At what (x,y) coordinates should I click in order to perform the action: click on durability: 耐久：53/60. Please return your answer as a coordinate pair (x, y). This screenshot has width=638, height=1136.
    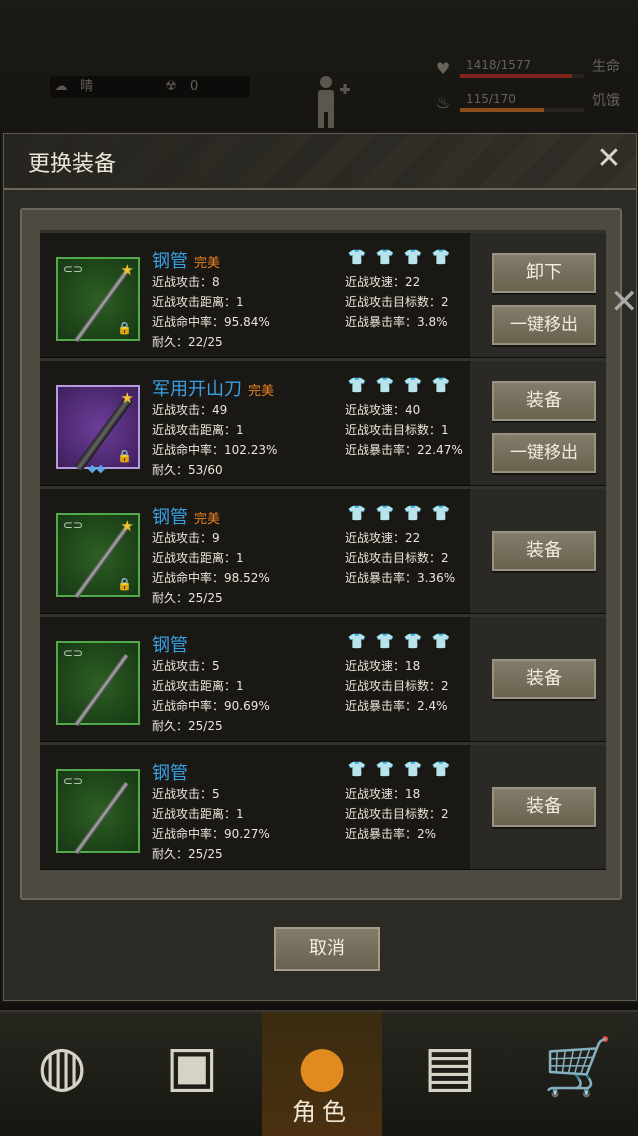
    Looking at the image, I should click on (187, 470).